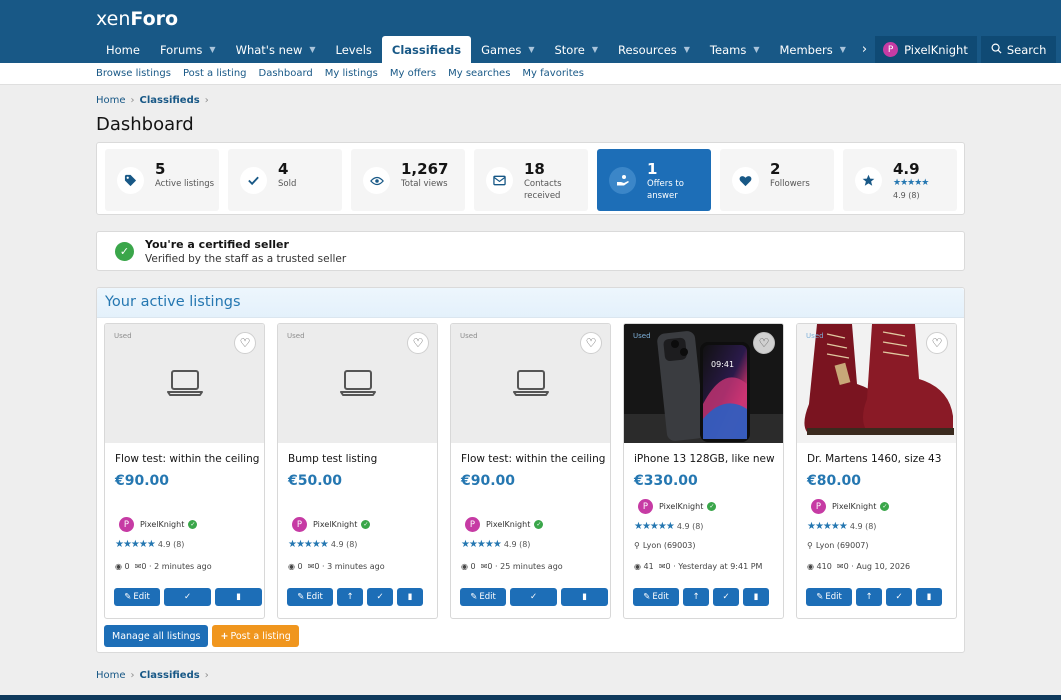 This screenshot has height=700, width=1061. Describe the element at coordinates (413, 73) in the screenshot. I see `subnav-my-offers: My offers` at that location.